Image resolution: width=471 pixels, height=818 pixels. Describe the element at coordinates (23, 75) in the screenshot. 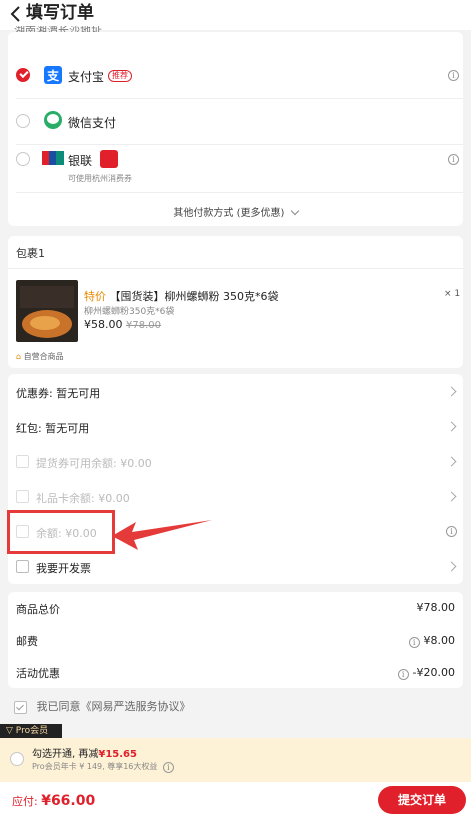

I see `alipay-radio` at that location.